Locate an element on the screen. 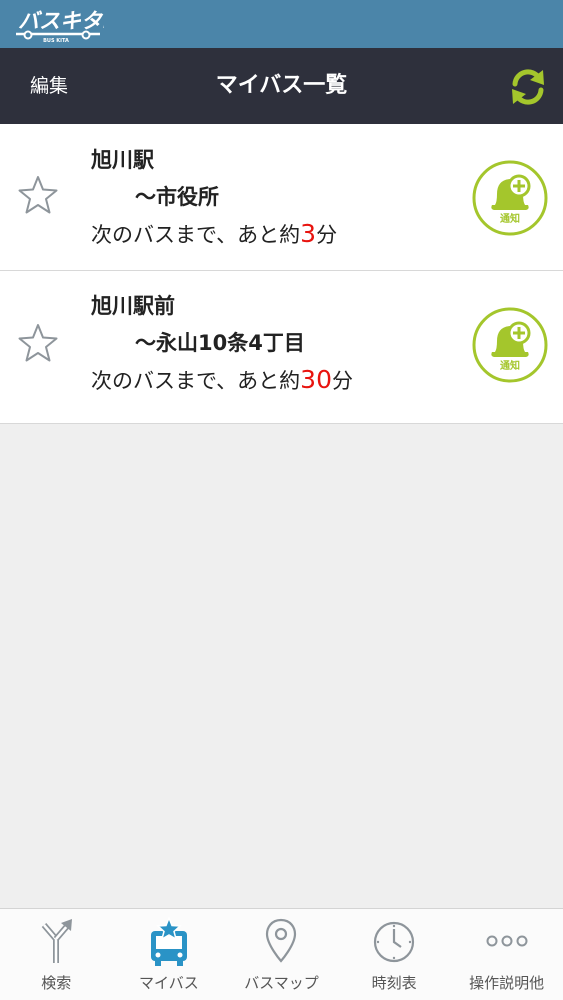 This screenshot has height=1000, width=563. app-logo: バスキタ! BUS KITA is located at coordinates (60, 26).